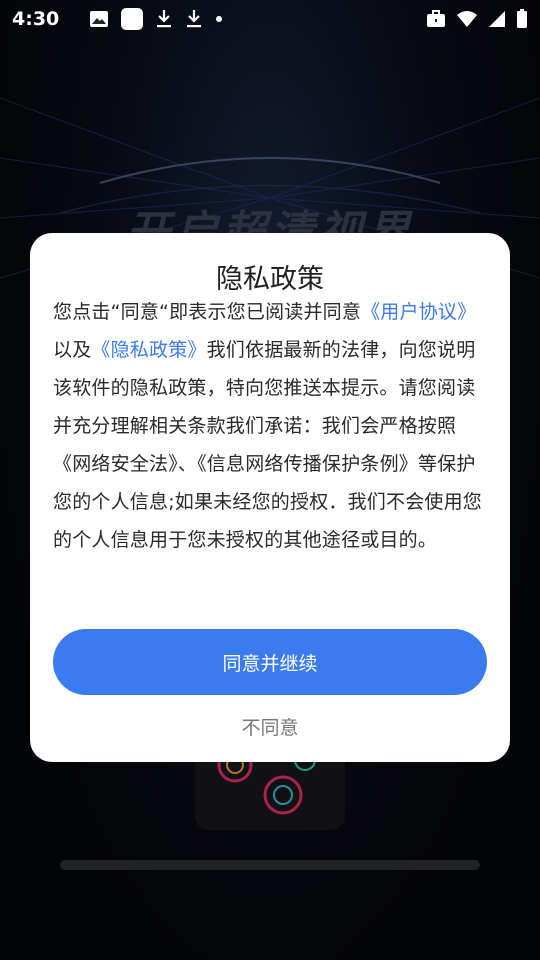 The height and width of the screenshot is (960, 540). Describe the element at coordinates (72, 350) in the screenshot. I see `body-text: 以及` at that location.